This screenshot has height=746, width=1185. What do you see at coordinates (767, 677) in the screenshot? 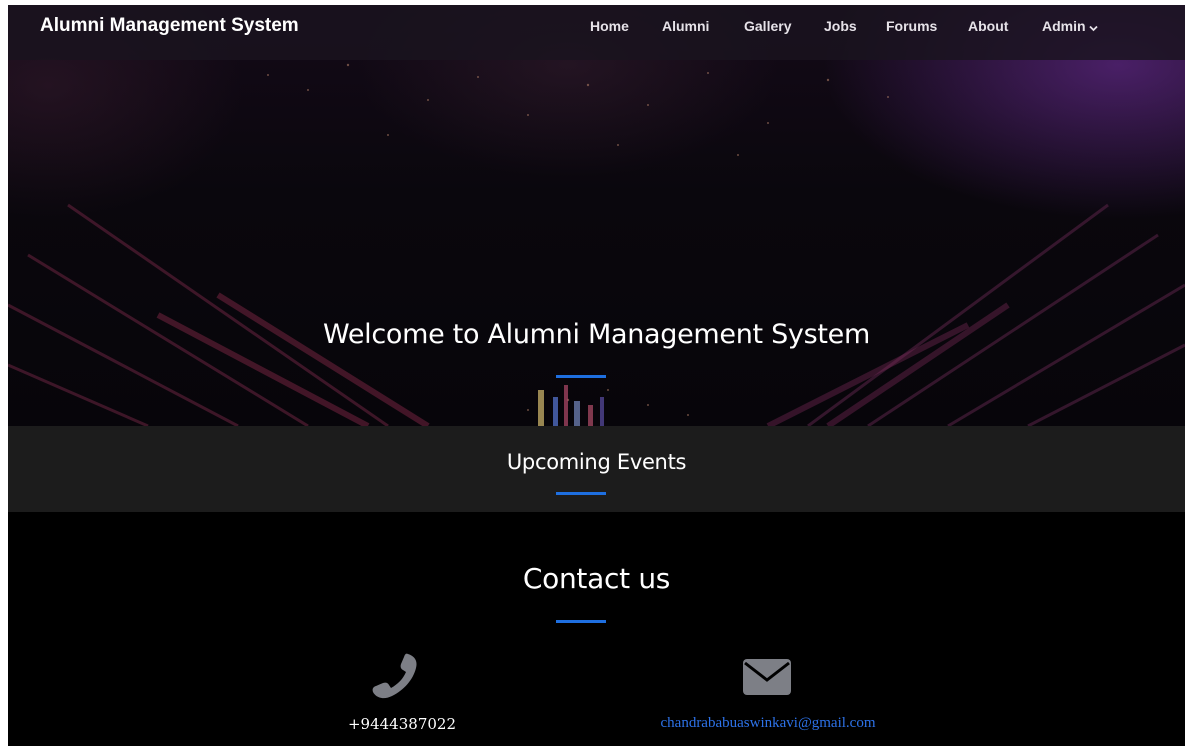
I see `envelope-icon` at bounding box center [767, 677].